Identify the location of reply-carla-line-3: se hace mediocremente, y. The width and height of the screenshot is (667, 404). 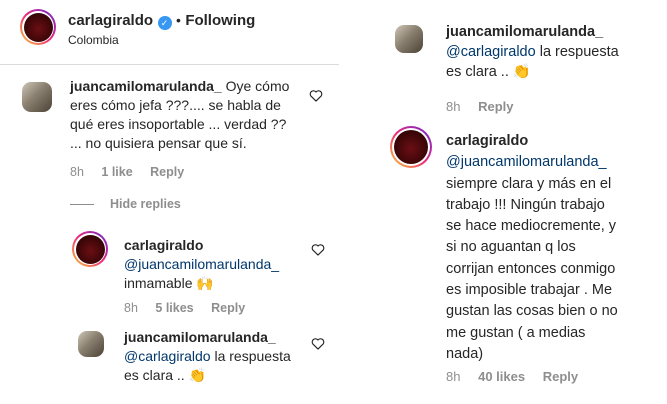
(531, 226).